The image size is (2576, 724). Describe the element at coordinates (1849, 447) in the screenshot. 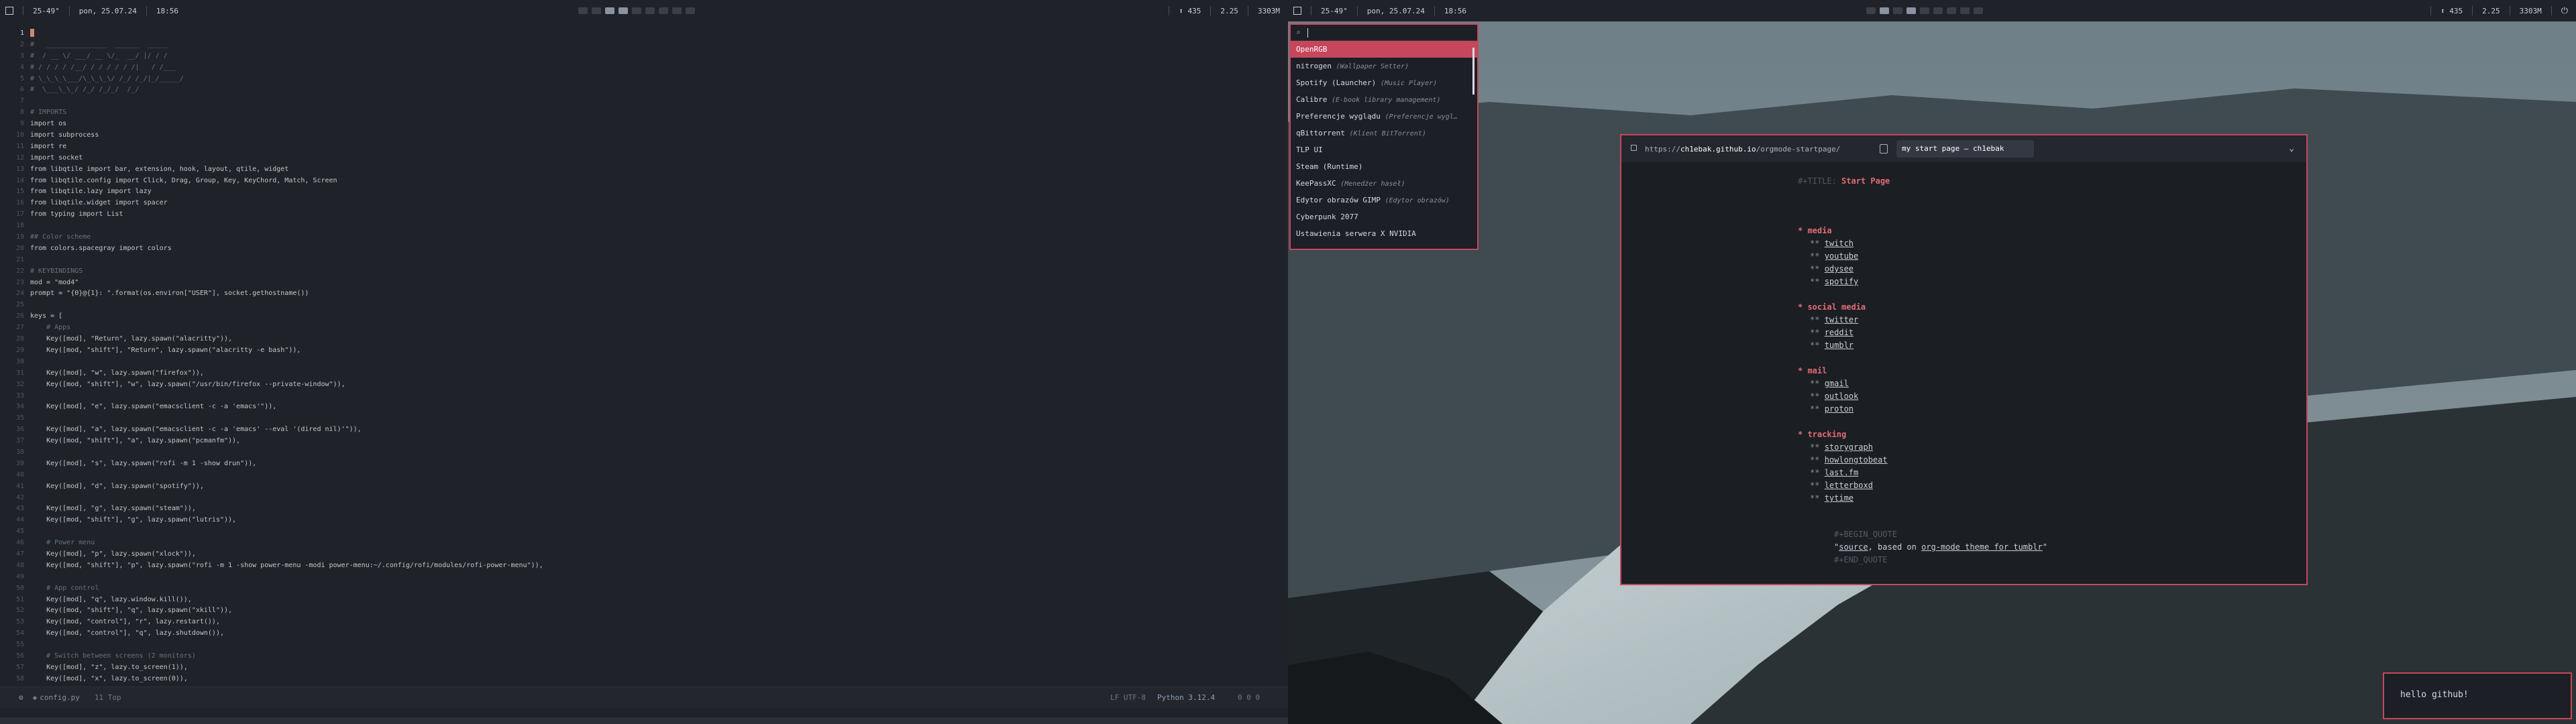

I see `startpage-link: storygraph` at that location.